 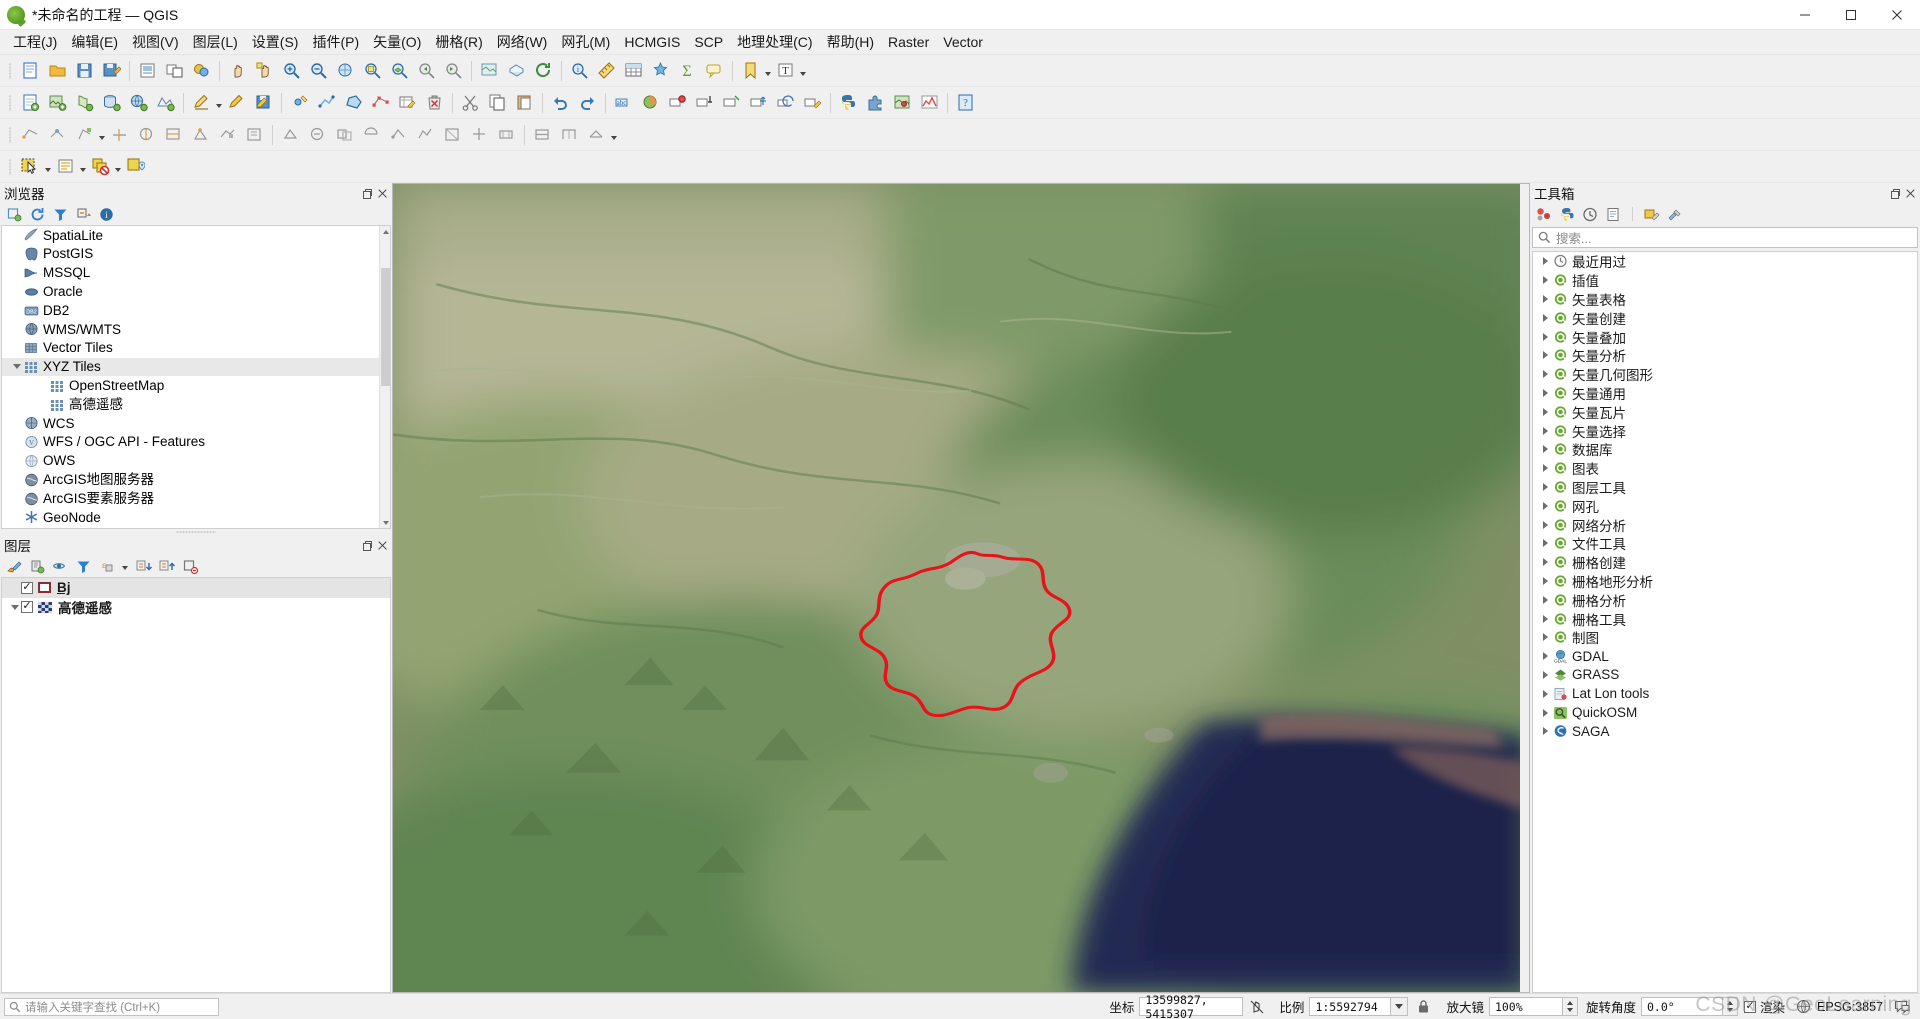 What do you see at coordinates (1725, 675) in the screenshot?
I see `toolbox-group-row: GRASS` at bounding box center [1725, 675].